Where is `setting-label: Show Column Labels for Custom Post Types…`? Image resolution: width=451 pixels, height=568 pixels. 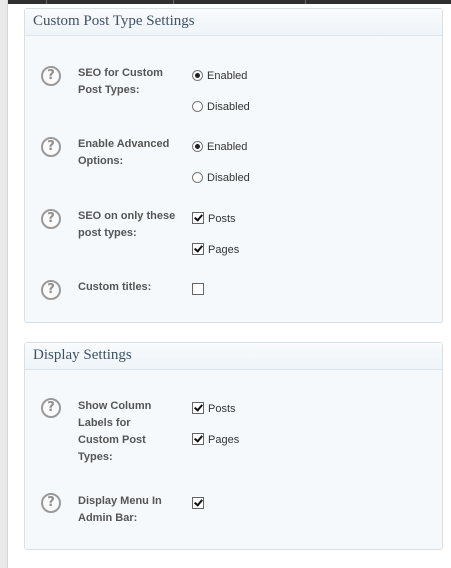
setting-label: Show Column Labels for Custom Post Types… is located at coordinates (115, 431).